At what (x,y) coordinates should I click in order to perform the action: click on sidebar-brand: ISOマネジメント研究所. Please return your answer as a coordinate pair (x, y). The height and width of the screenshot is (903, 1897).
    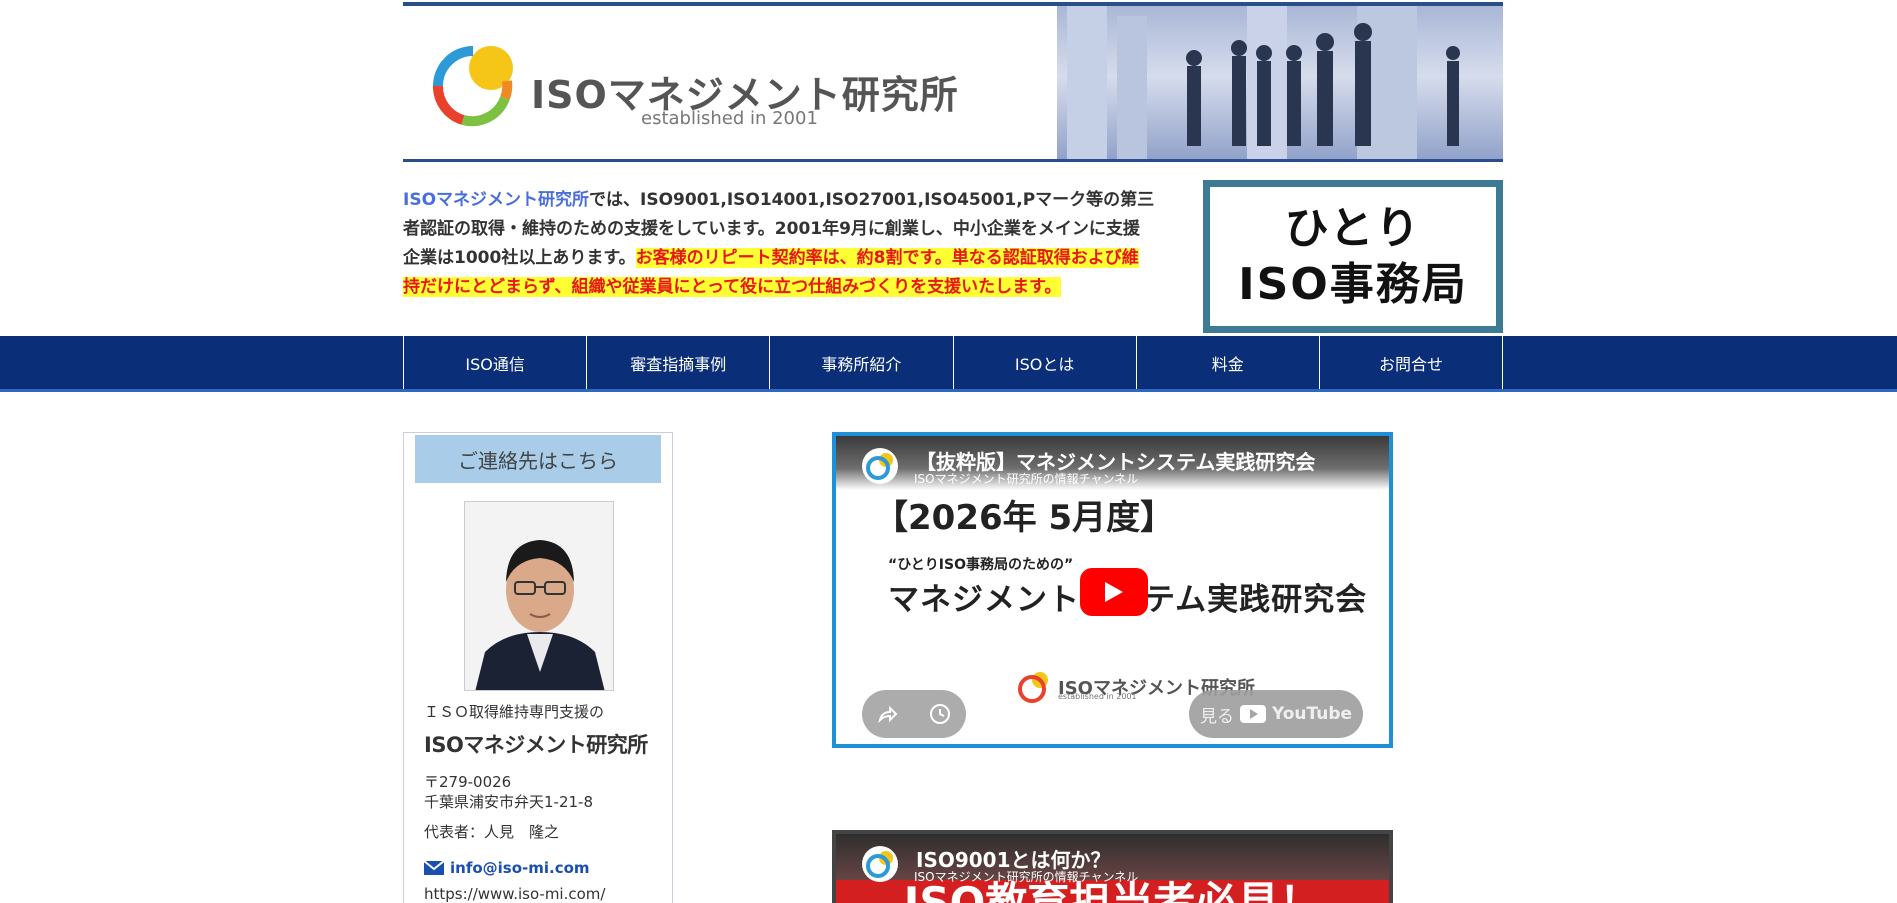
    Looking at the image, I should click on (536, 745).